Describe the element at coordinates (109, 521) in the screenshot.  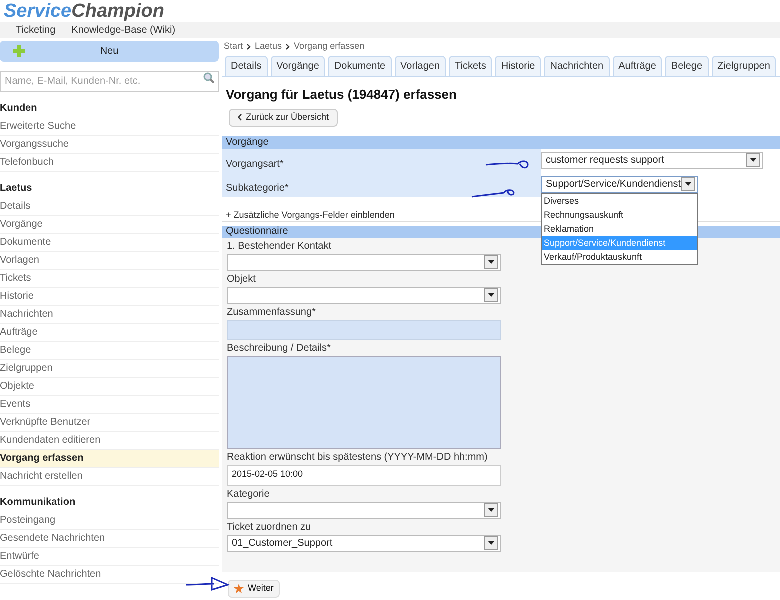
I see `sidebar-item: Posteingang` at that location.